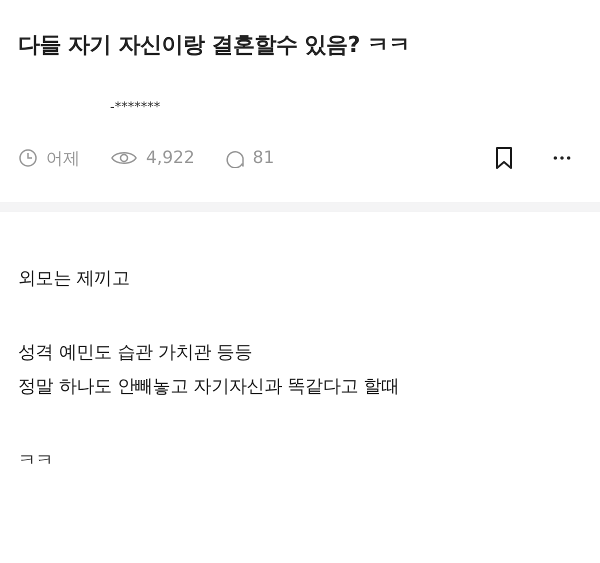  What do you see at coordinates (263, 158) in the screenshot?
I see `comment-count: 81` at bounding box center [263, 158].